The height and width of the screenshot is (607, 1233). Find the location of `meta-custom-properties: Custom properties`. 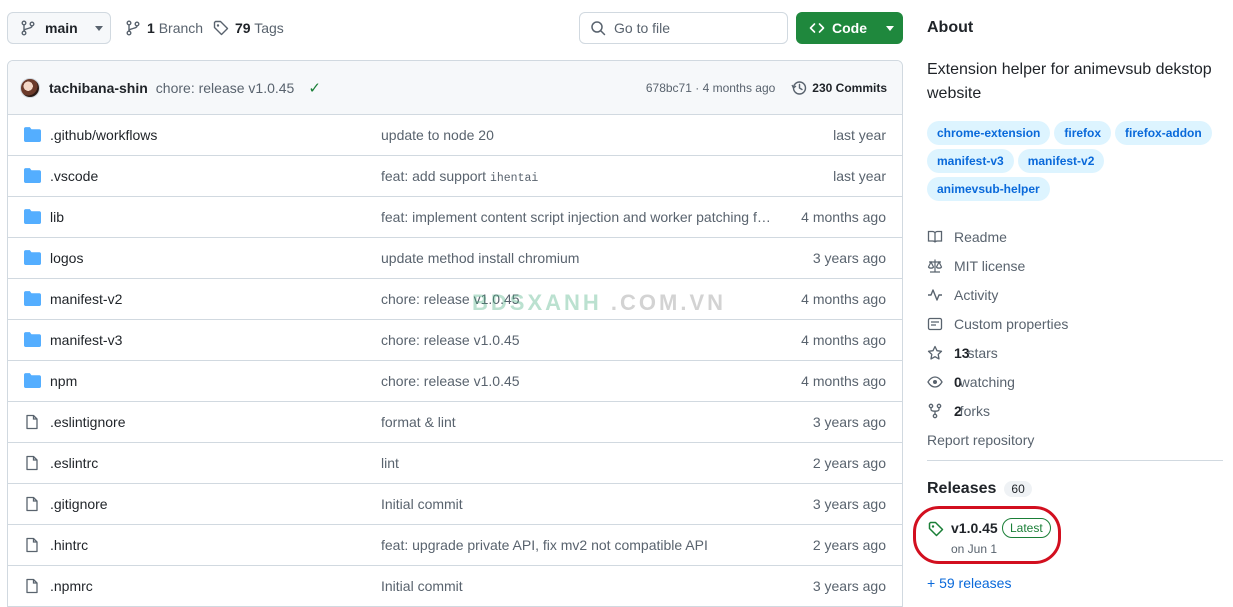

meta-custom-properties: Custom properties is located at coordinates (1075, 323).